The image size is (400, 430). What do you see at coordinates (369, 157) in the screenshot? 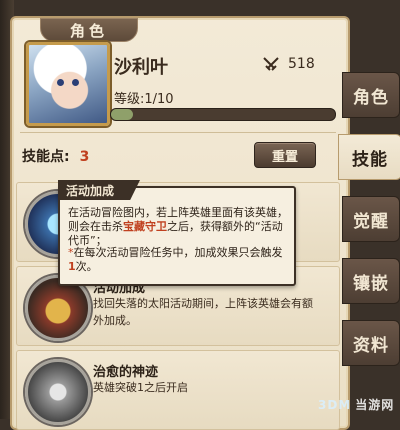
I see `tab-skills: 技能` at bounding box center [369, 157].